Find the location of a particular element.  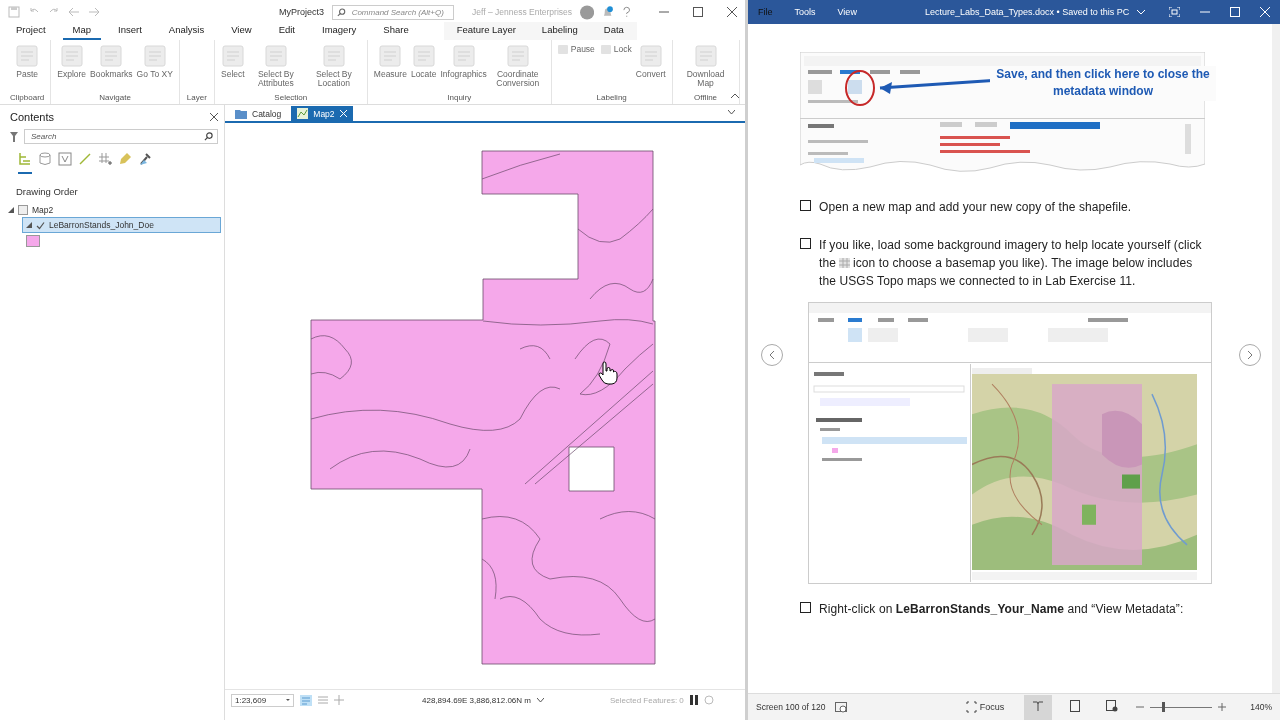

ribbon-tab: Analysis is located at coordinates (186, 32).